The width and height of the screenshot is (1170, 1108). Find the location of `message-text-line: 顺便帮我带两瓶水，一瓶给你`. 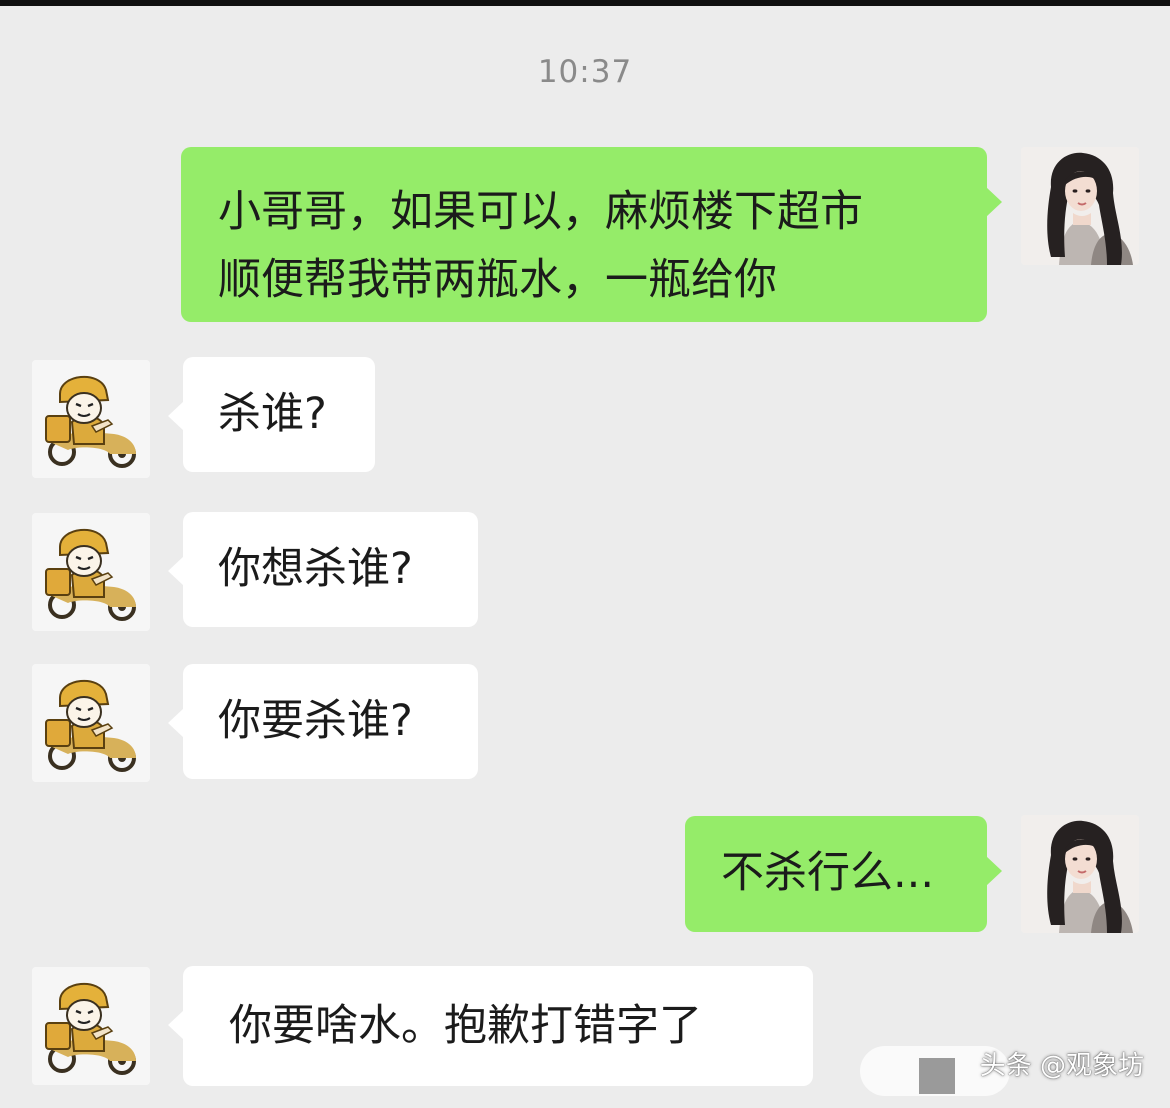

message-text-line: 顺便帮我带两瓶水，一瓶给你 is located at coordinates (497, 280).